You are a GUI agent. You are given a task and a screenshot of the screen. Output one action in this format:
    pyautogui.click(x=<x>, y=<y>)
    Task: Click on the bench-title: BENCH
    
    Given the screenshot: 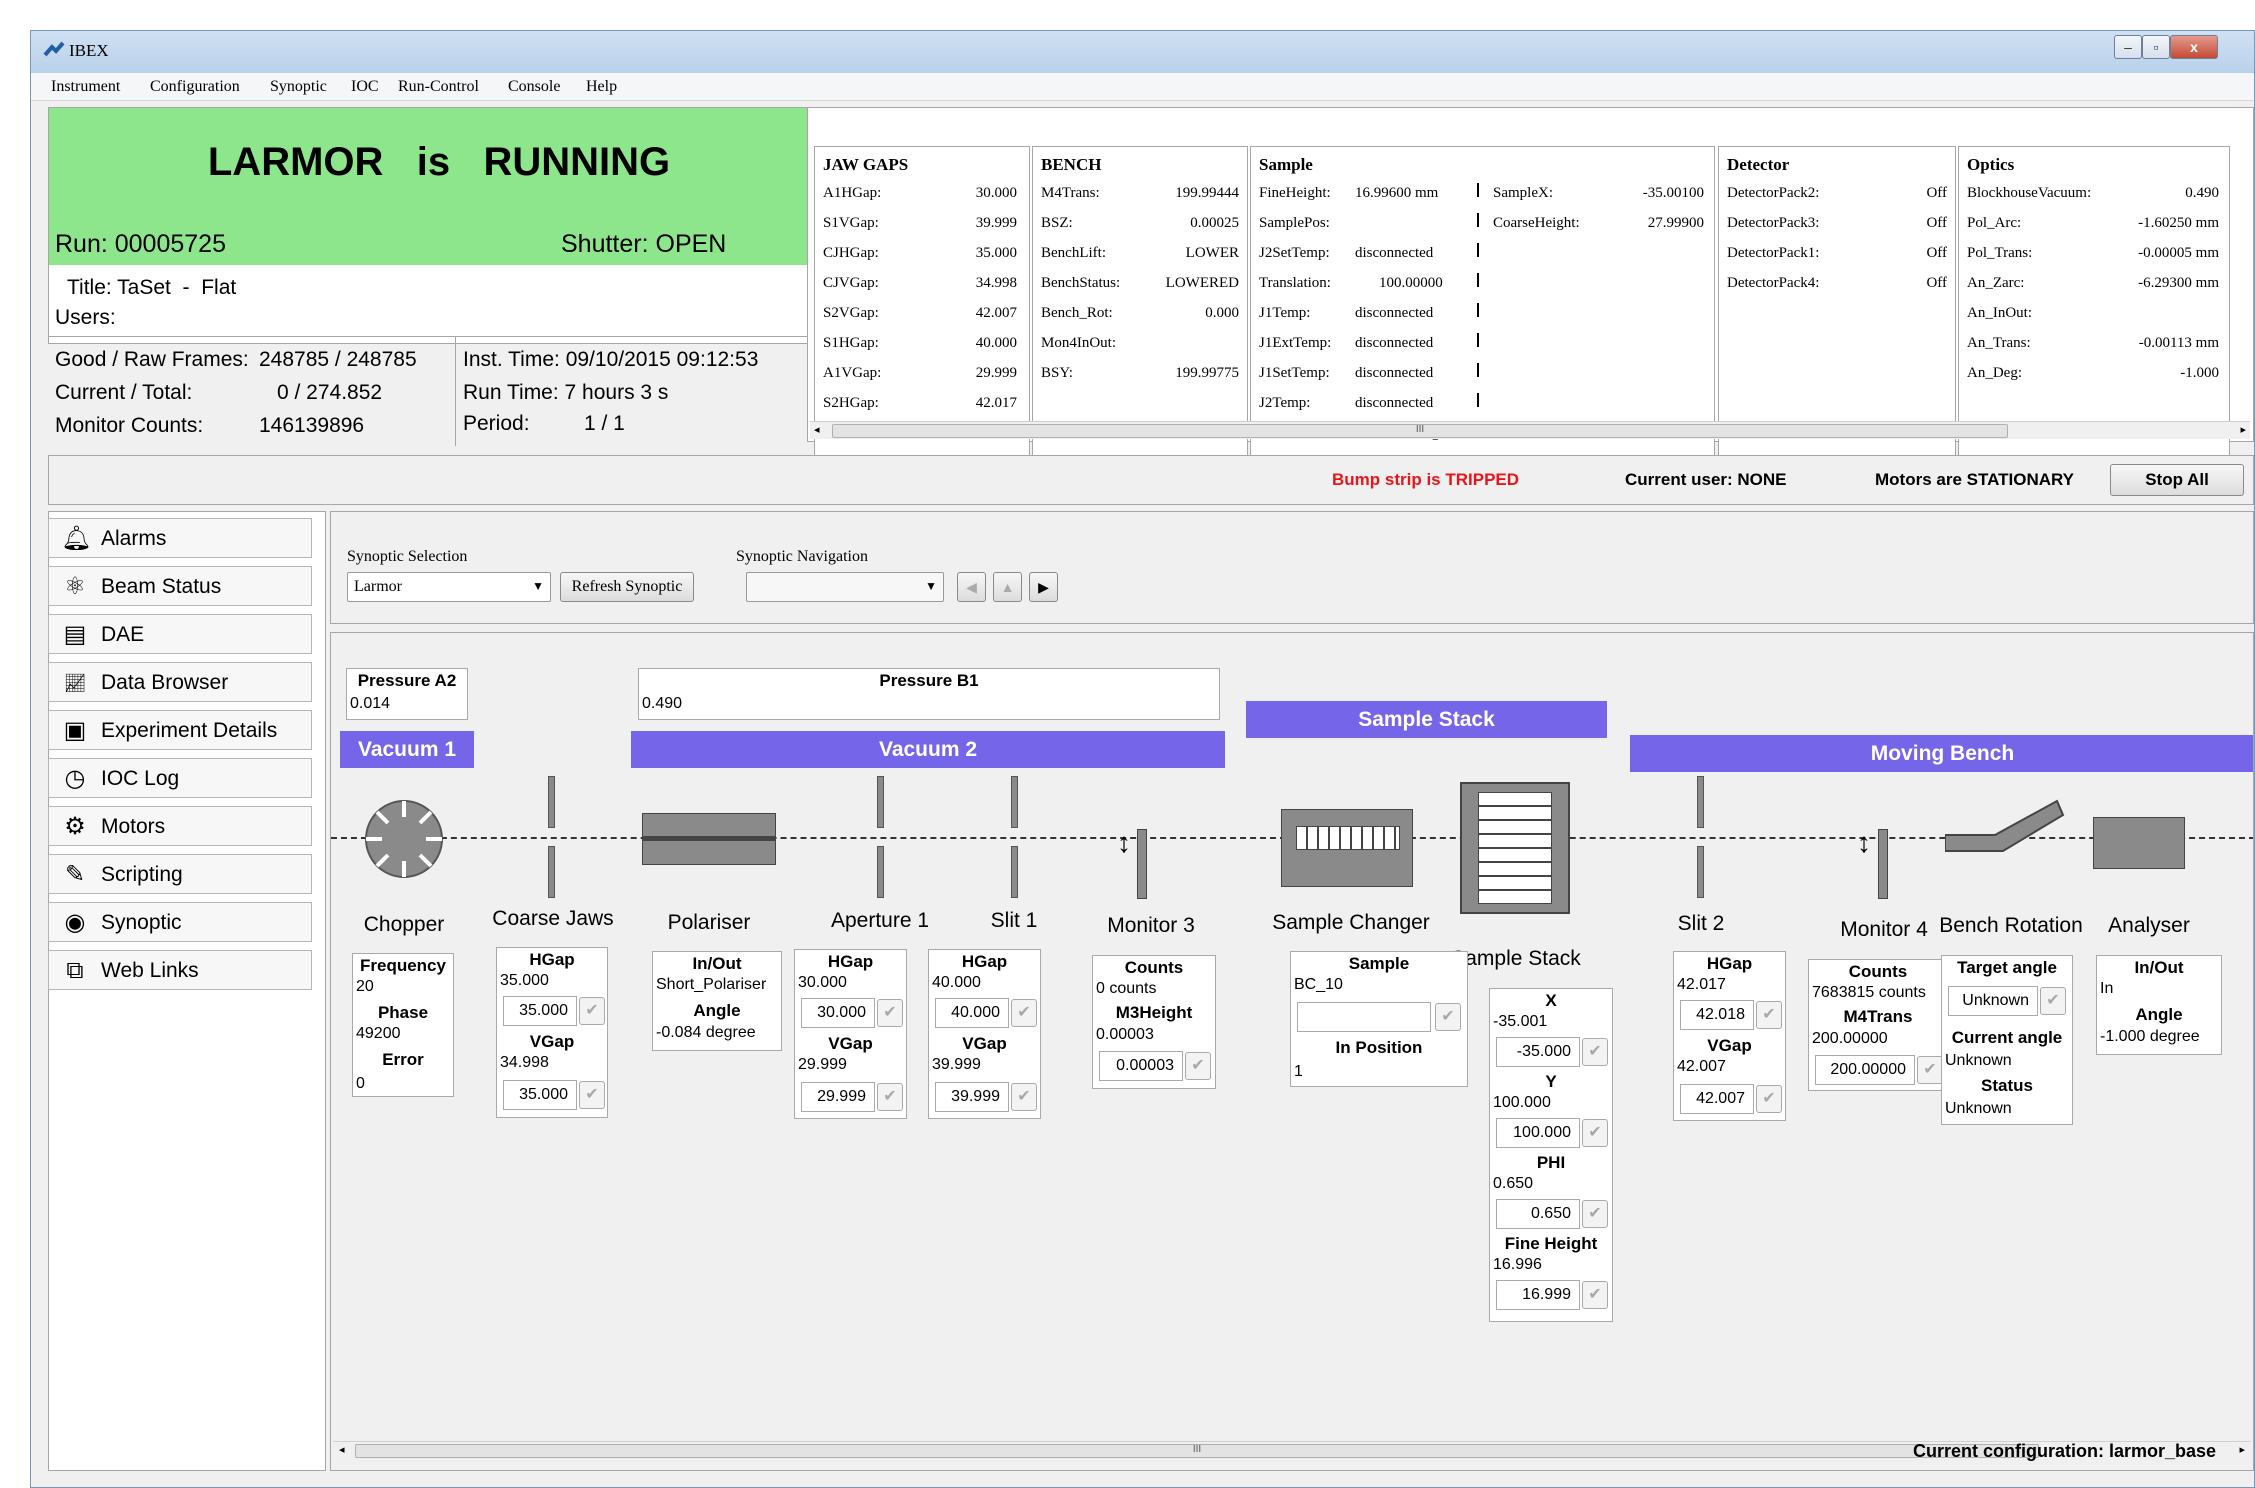 What is the action you would take?
    pyautogui.click(x=1071, y=164)
    